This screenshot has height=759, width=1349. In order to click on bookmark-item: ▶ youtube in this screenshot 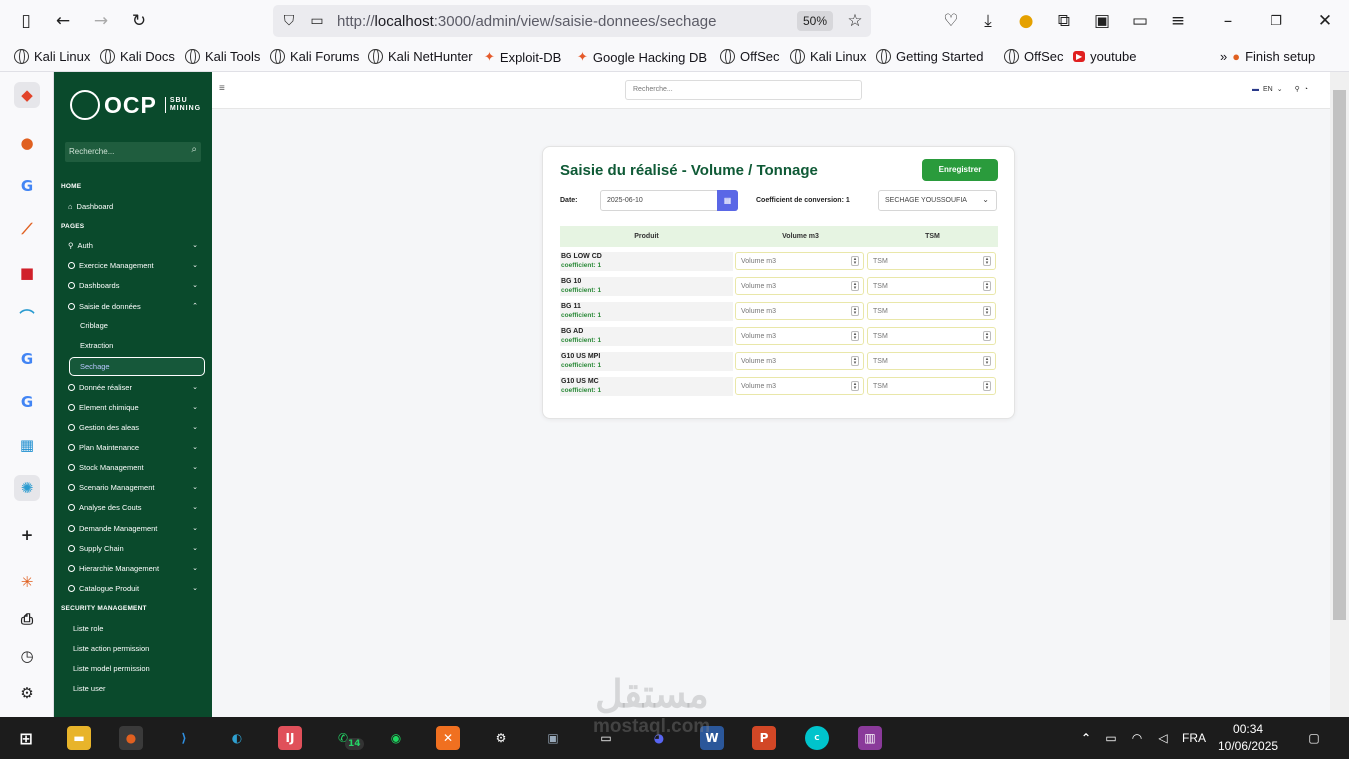, I will do `click(1104, 56)`.